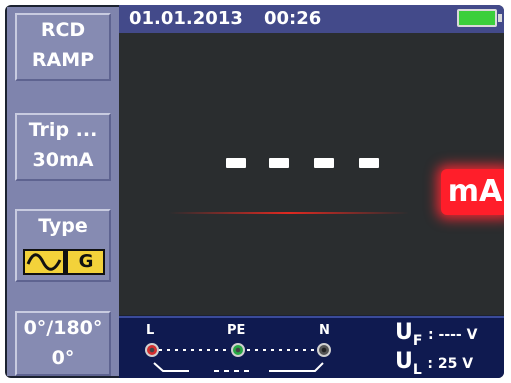  I want to click on phase-line1: 0°/180°, so click(63, 328).